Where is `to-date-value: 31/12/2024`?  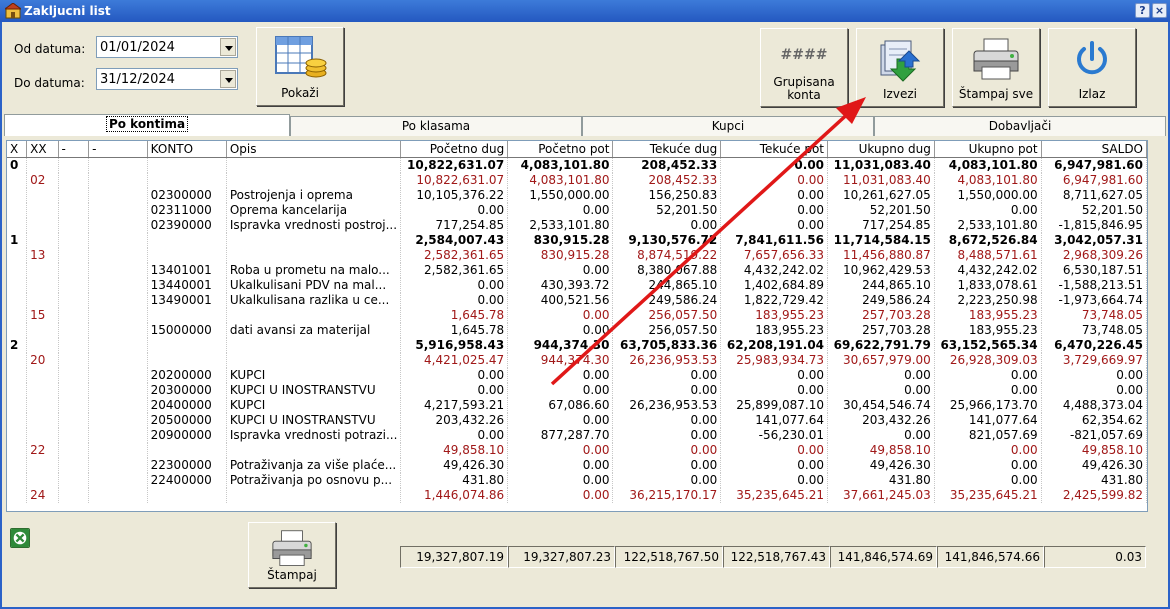 to-date-value: 31/12/2024 is located at coordinates (137, 79).